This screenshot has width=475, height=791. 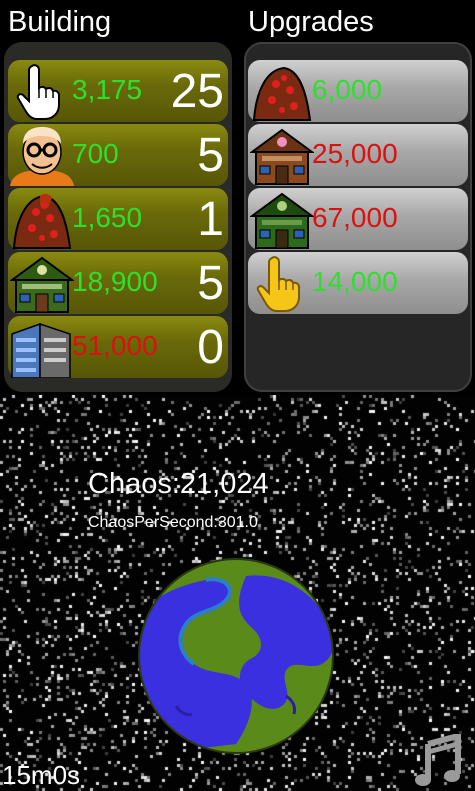 I want to click on building-row-volcano: 1,650 1, so click(x=118, y=219).